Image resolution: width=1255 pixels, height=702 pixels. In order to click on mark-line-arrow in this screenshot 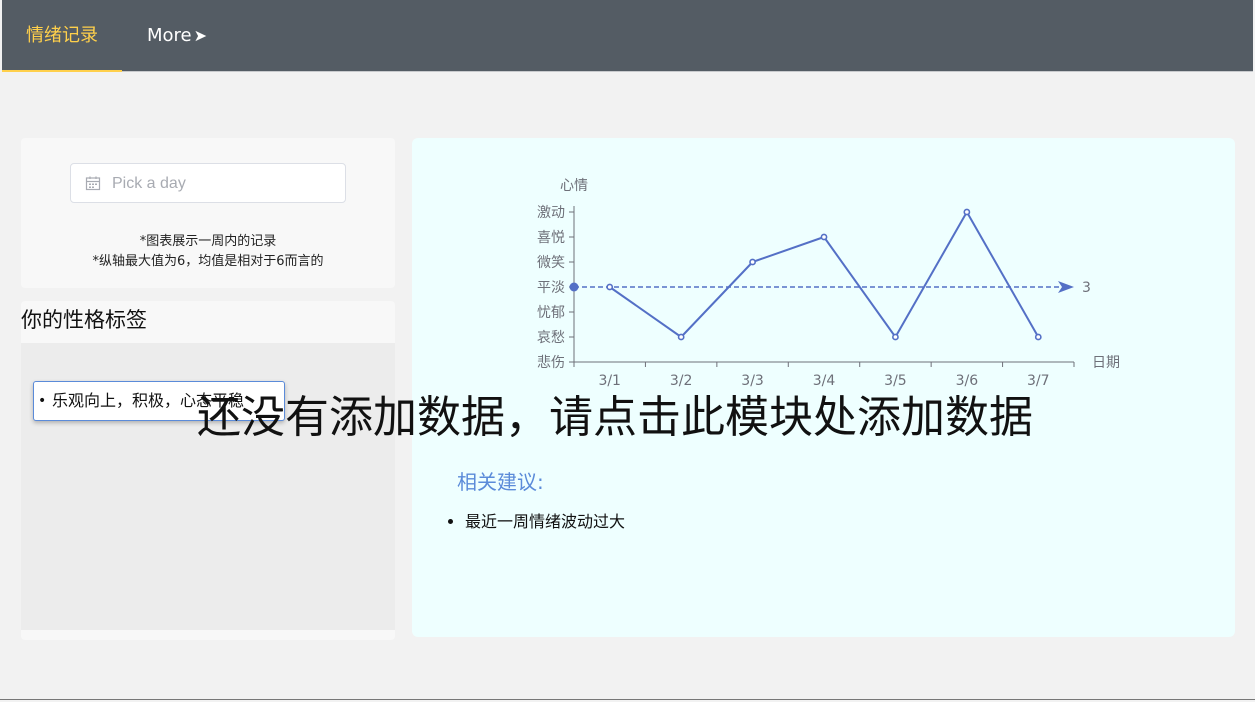, I will do `click(1066, 287)`.